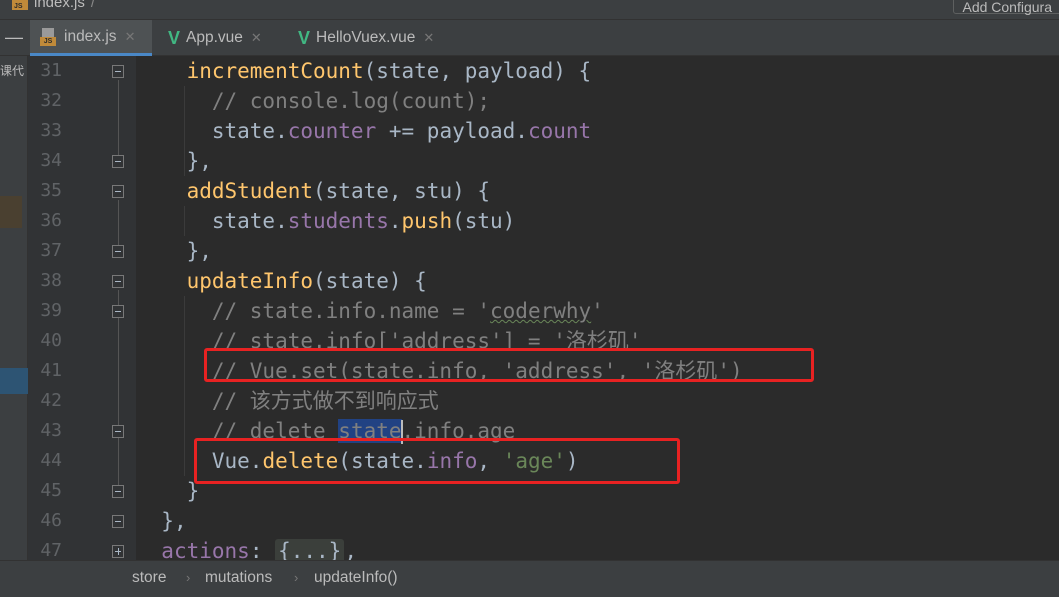  I want to click on breadcrumb-item: store, so click(149, 578).